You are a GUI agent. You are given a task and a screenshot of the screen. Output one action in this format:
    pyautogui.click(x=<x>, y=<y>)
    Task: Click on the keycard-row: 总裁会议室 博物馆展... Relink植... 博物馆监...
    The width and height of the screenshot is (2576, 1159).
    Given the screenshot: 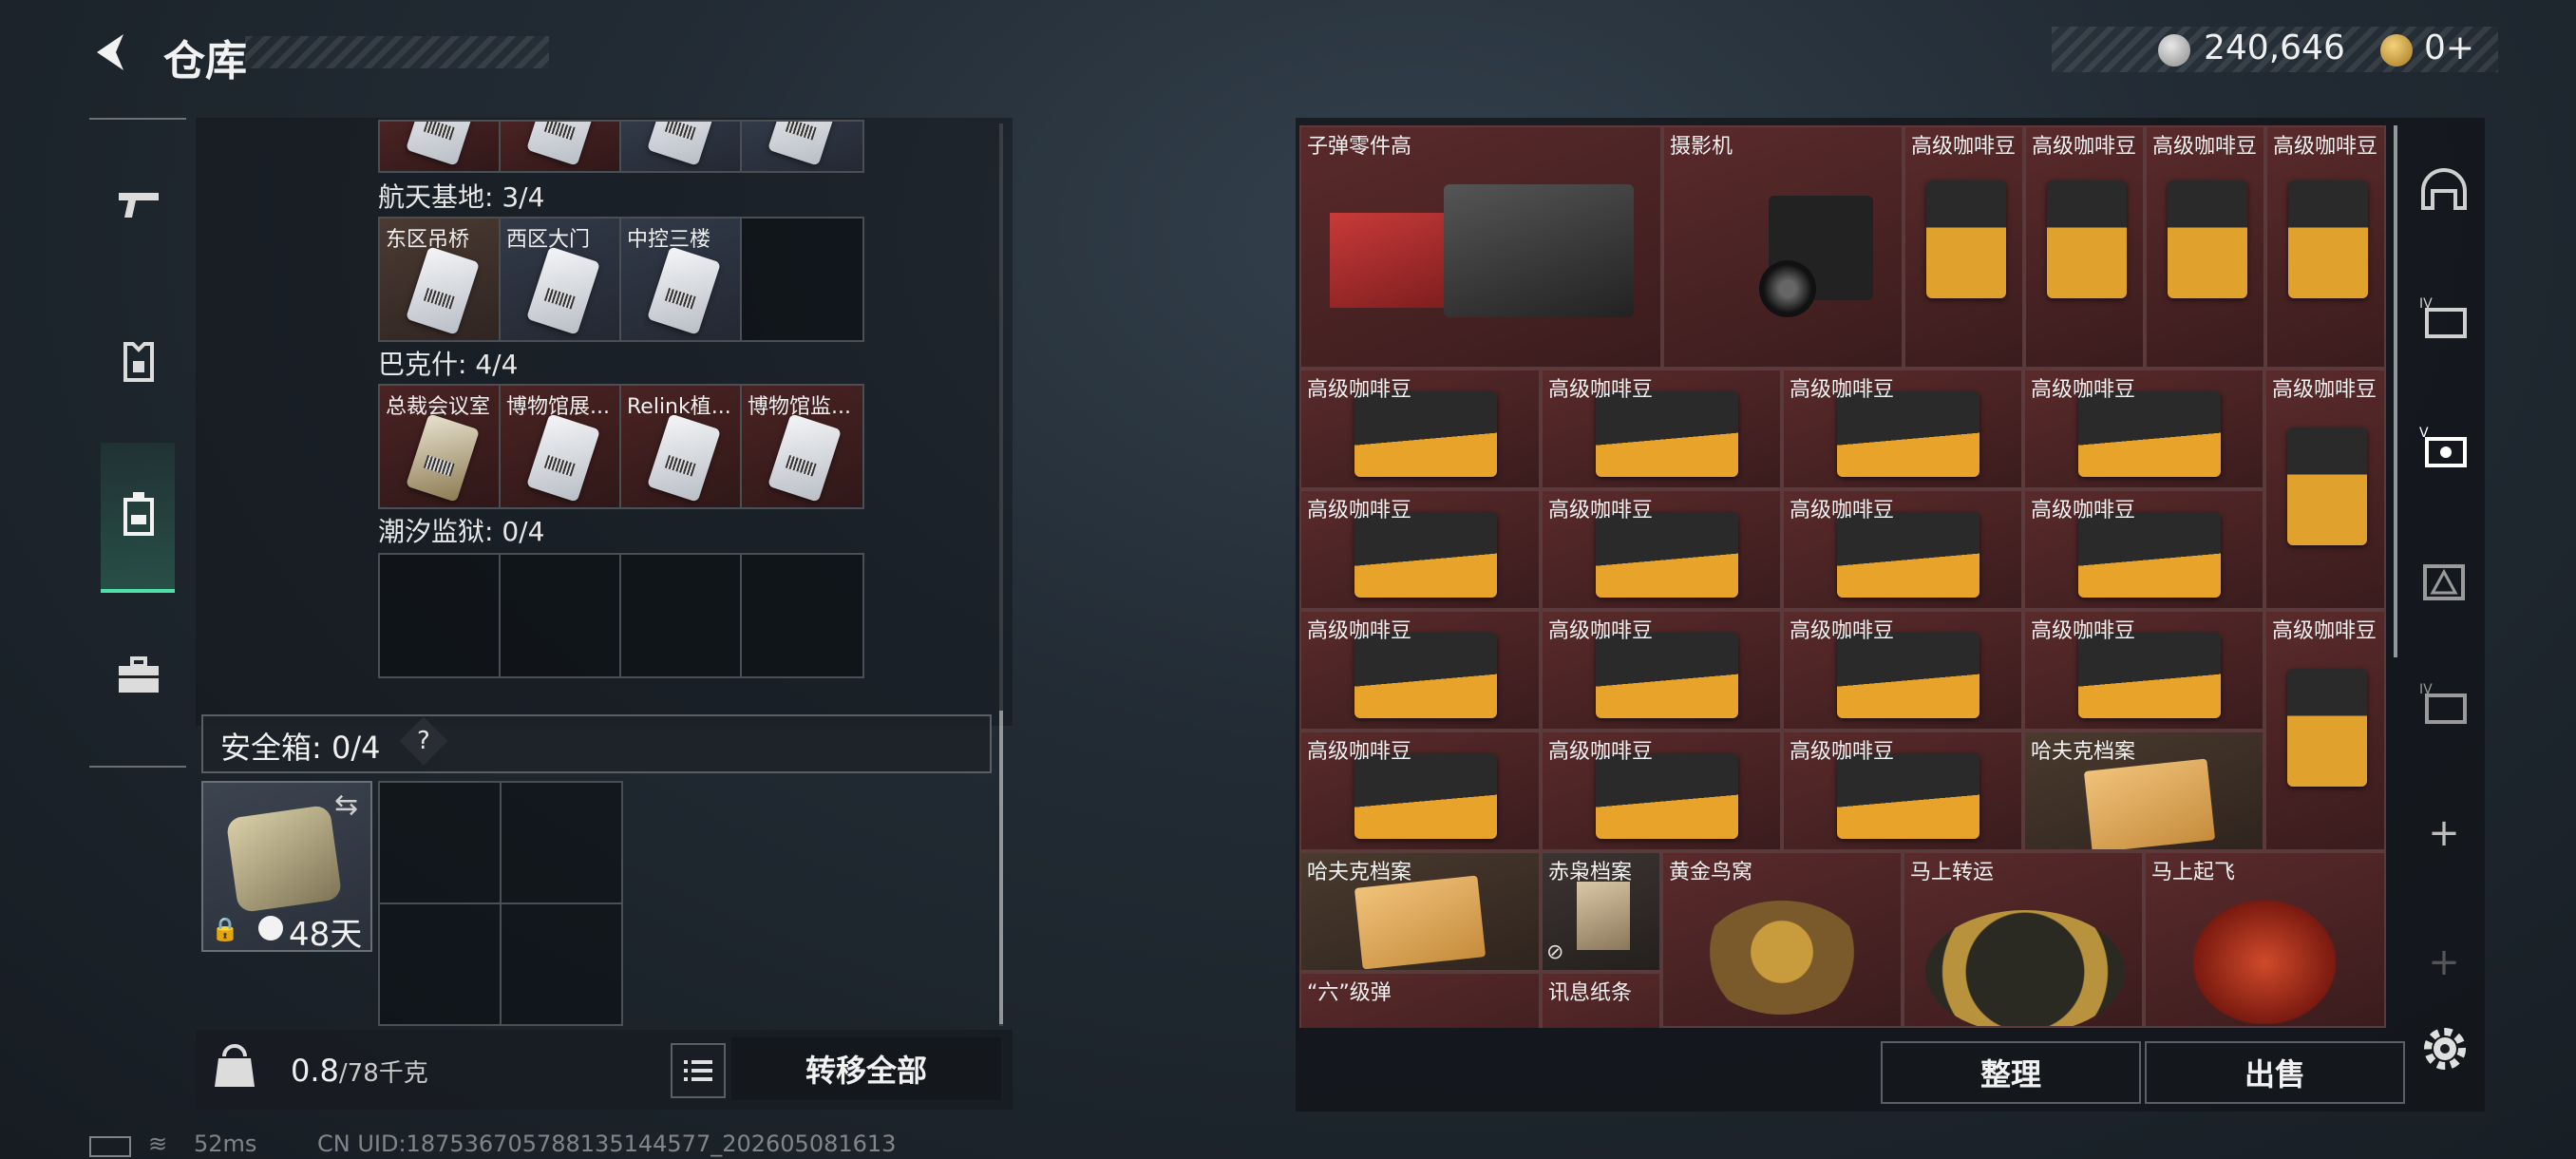 What is the action you would take?
    pyautogui.click(x=621, y=446)
    